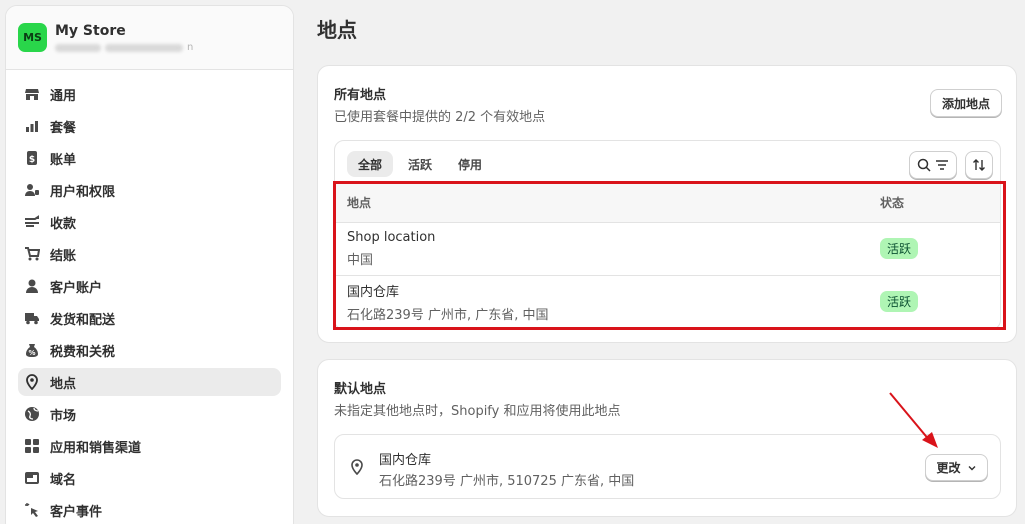 This screenshot has width=1025, height=524. What do you see at coordinates (149, 382) in the screenshot?
I see `sidebar-item-locations: 地点` at bounding box center [149, 382].